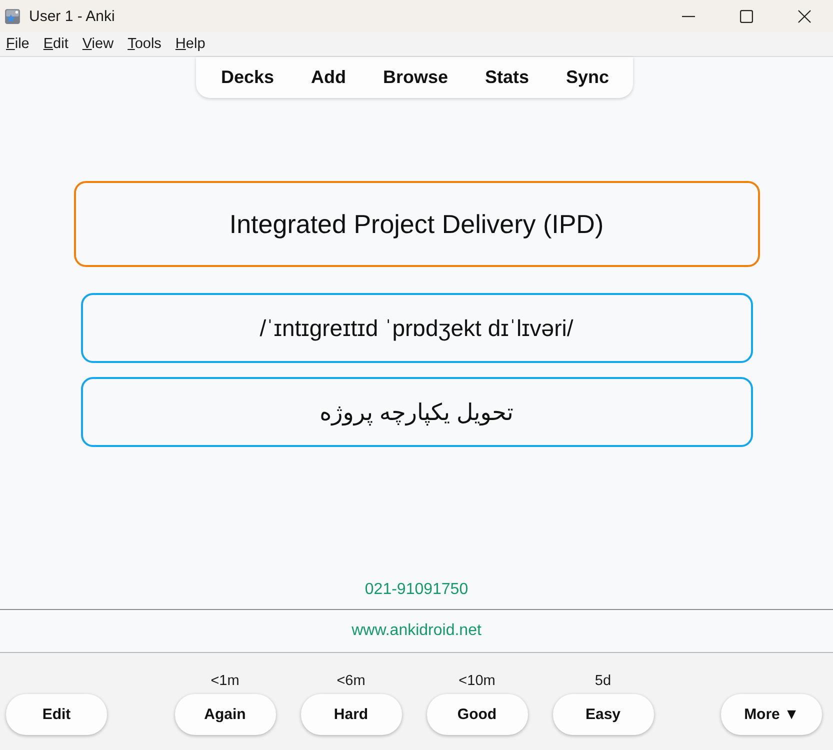 The width and height of the screenshot is (833, 750). I want to click on menu-item: Tools, so click(145, 44).